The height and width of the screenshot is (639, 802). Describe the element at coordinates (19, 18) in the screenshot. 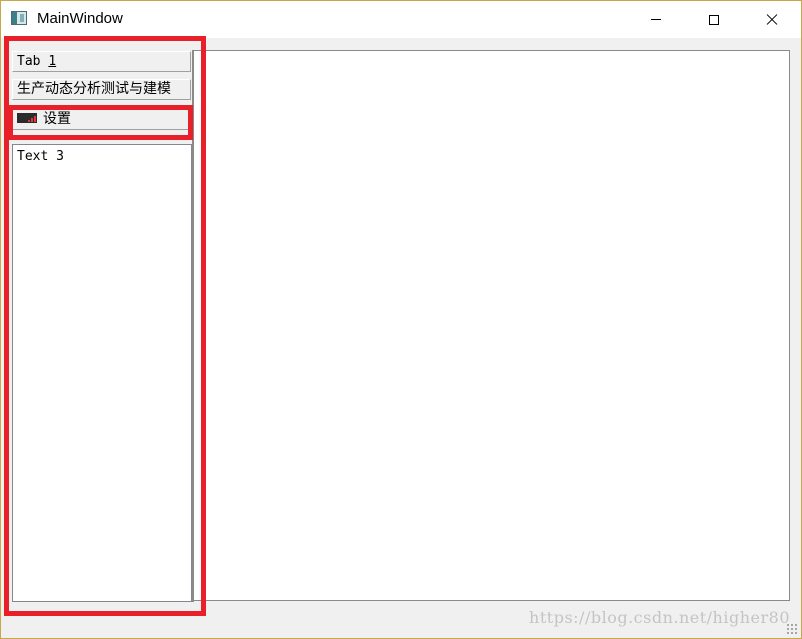

I see `app-window-icon` at that location.